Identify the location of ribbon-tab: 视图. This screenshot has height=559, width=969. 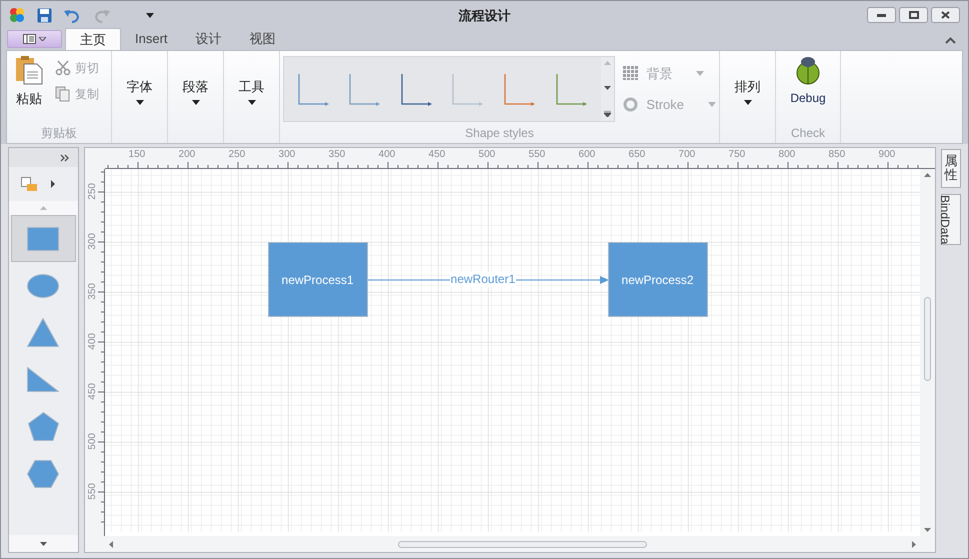
(263, 39).